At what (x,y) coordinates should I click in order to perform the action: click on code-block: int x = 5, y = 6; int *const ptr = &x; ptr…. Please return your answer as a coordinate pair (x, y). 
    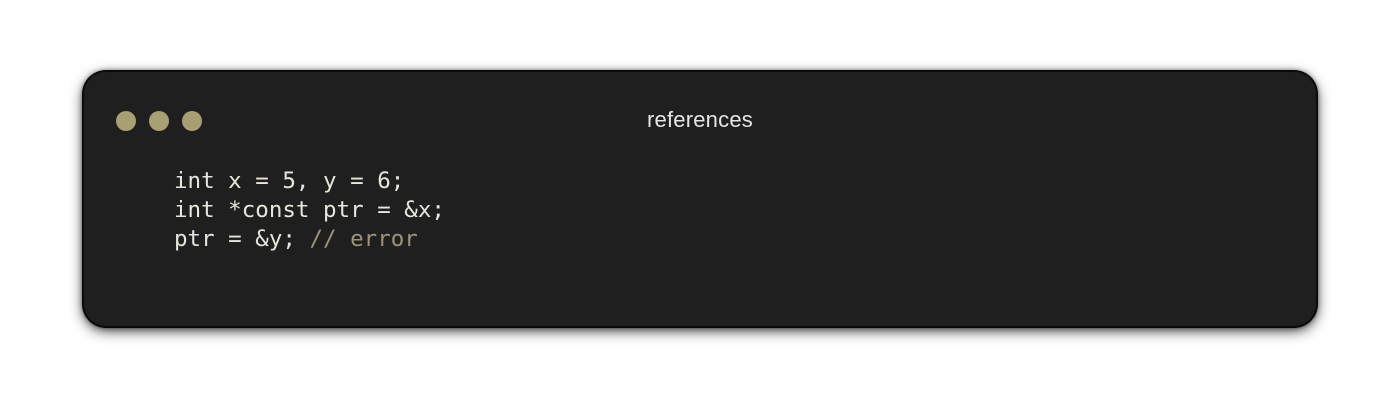
    Looking at the image, I should click on (309, 210).